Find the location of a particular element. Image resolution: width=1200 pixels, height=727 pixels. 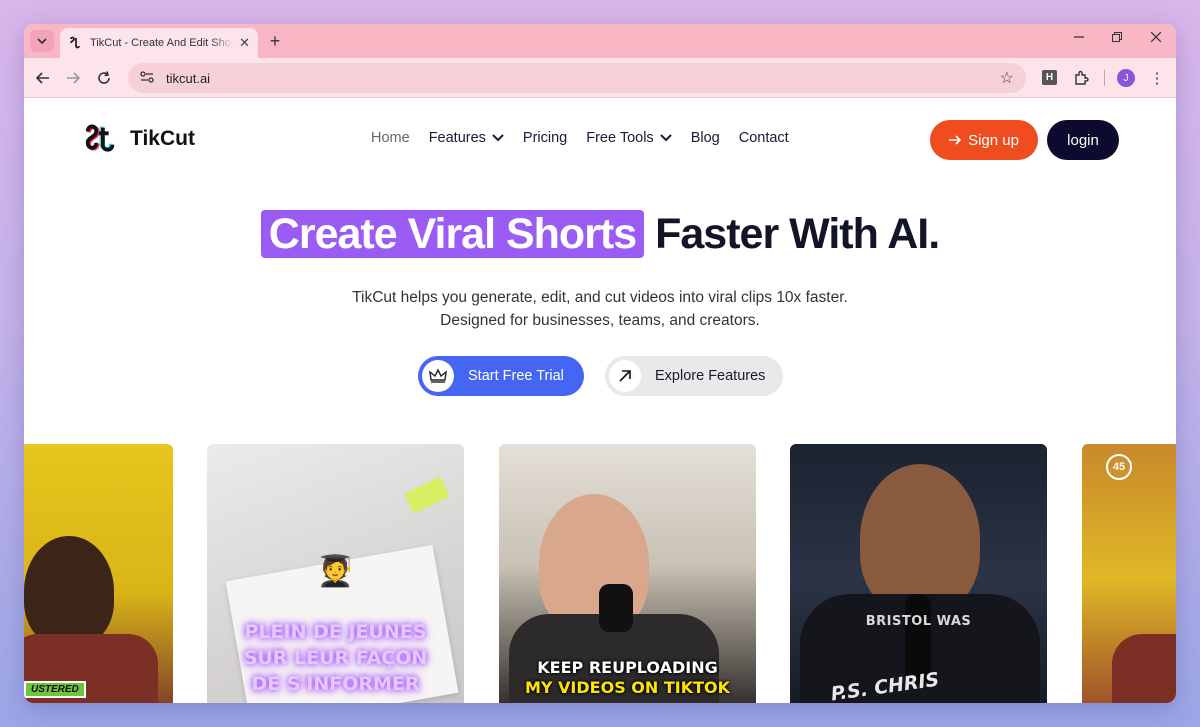

video-card: USTERED is located at coordinates (98, 573).